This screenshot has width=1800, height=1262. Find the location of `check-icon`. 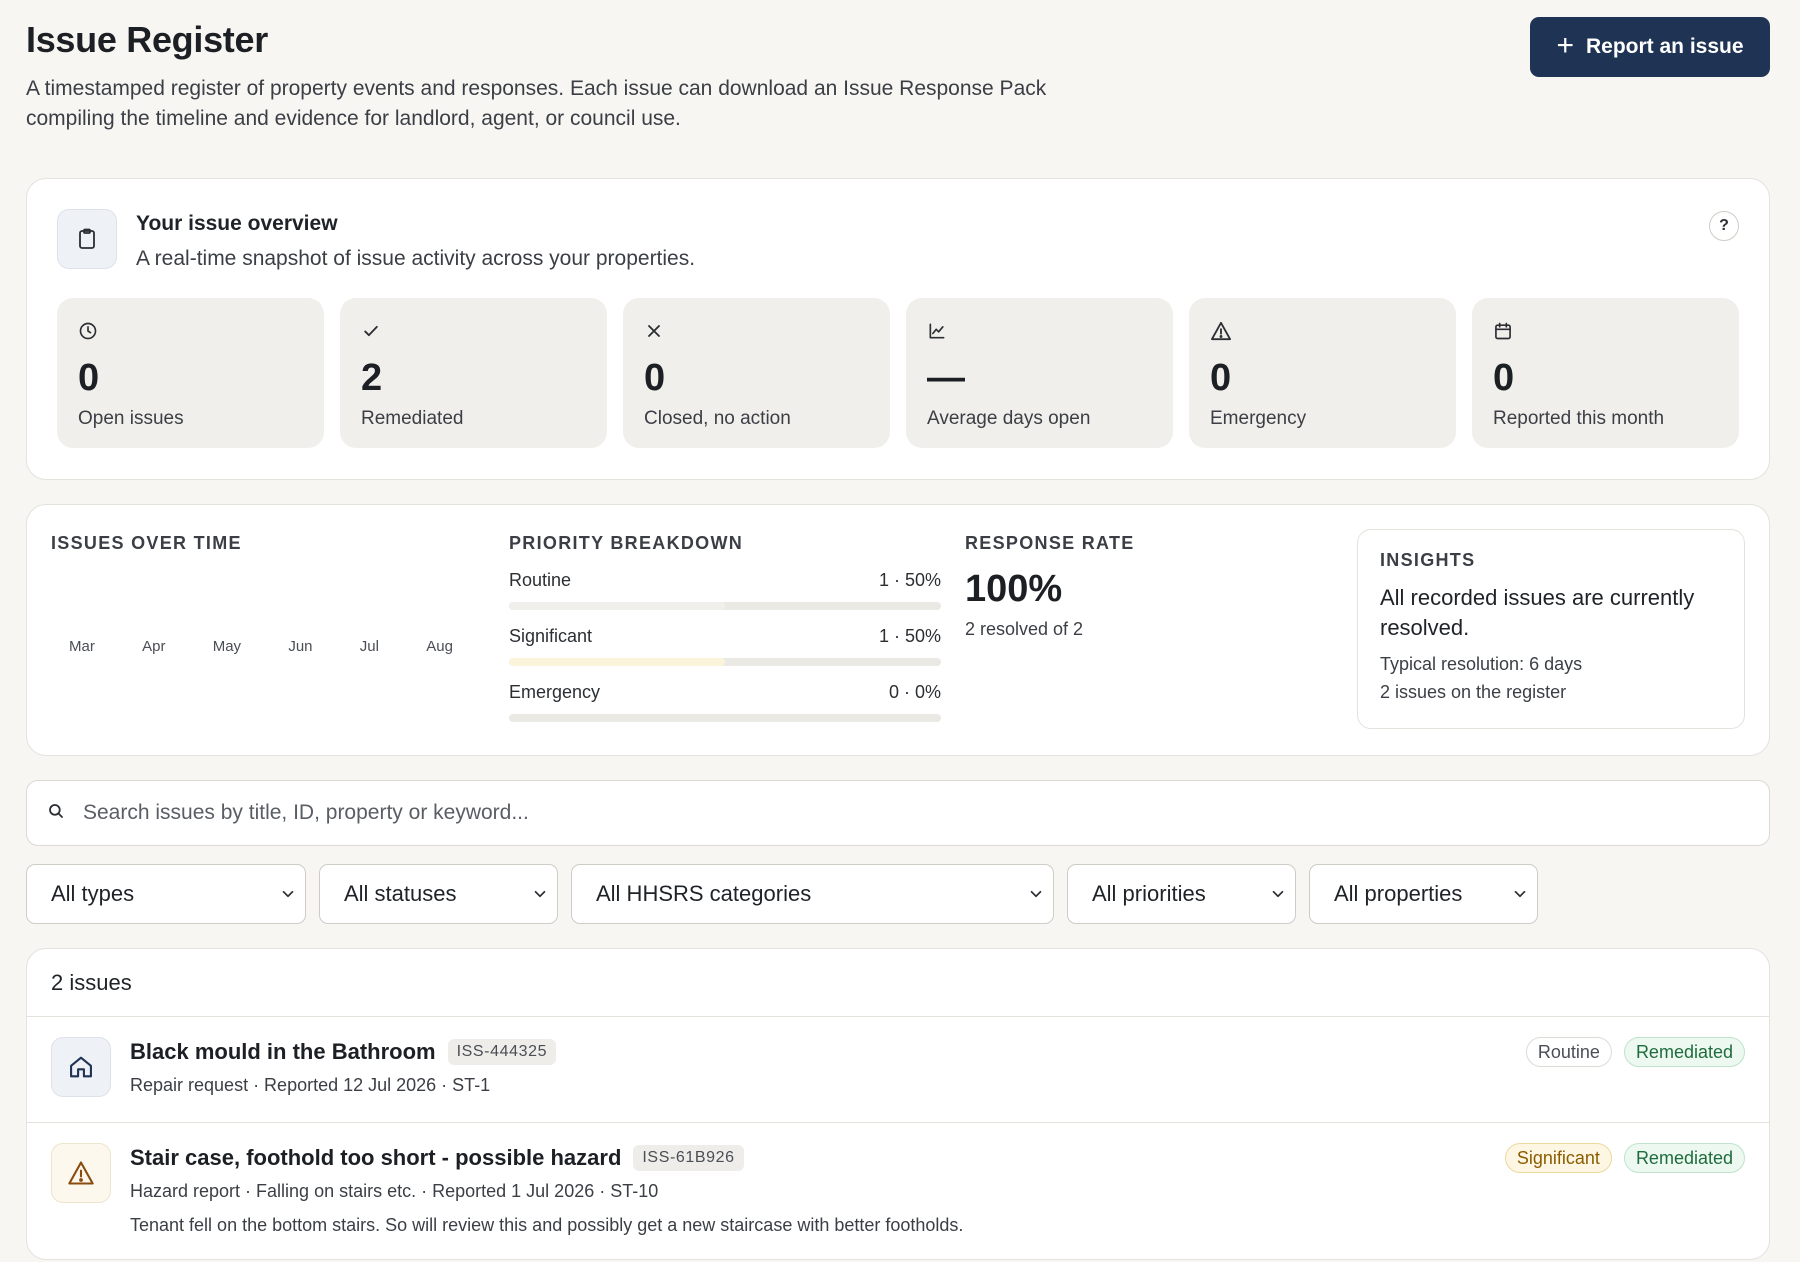

check-icon is located at coordinates (473, 331).